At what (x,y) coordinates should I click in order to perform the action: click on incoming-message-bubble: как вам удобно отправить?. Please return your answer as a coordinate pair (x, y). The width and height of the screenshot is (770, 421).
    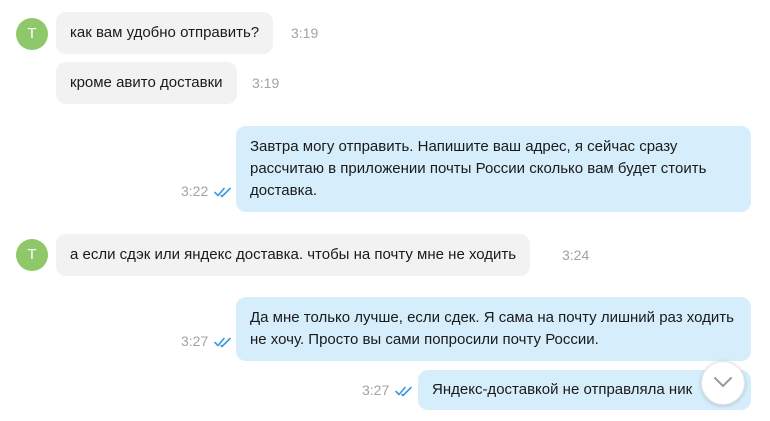
    Looking at the image, I should click on (165, 33).